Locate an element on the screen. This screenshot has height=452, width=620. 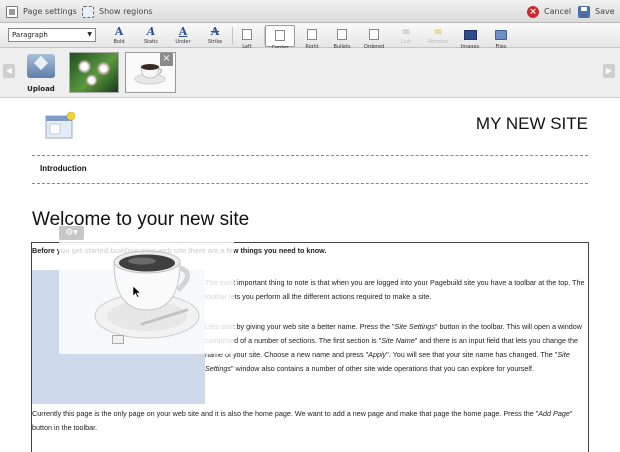
nav-item-introduction: Introduction is located at coordinates (63, 168).